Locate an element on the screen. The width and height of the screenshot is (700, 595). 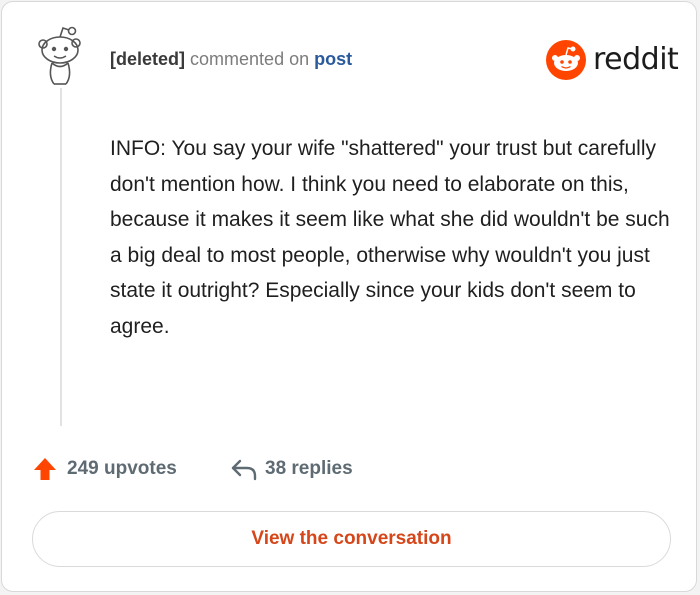
post-link: post is located at coordinates (333, 59).